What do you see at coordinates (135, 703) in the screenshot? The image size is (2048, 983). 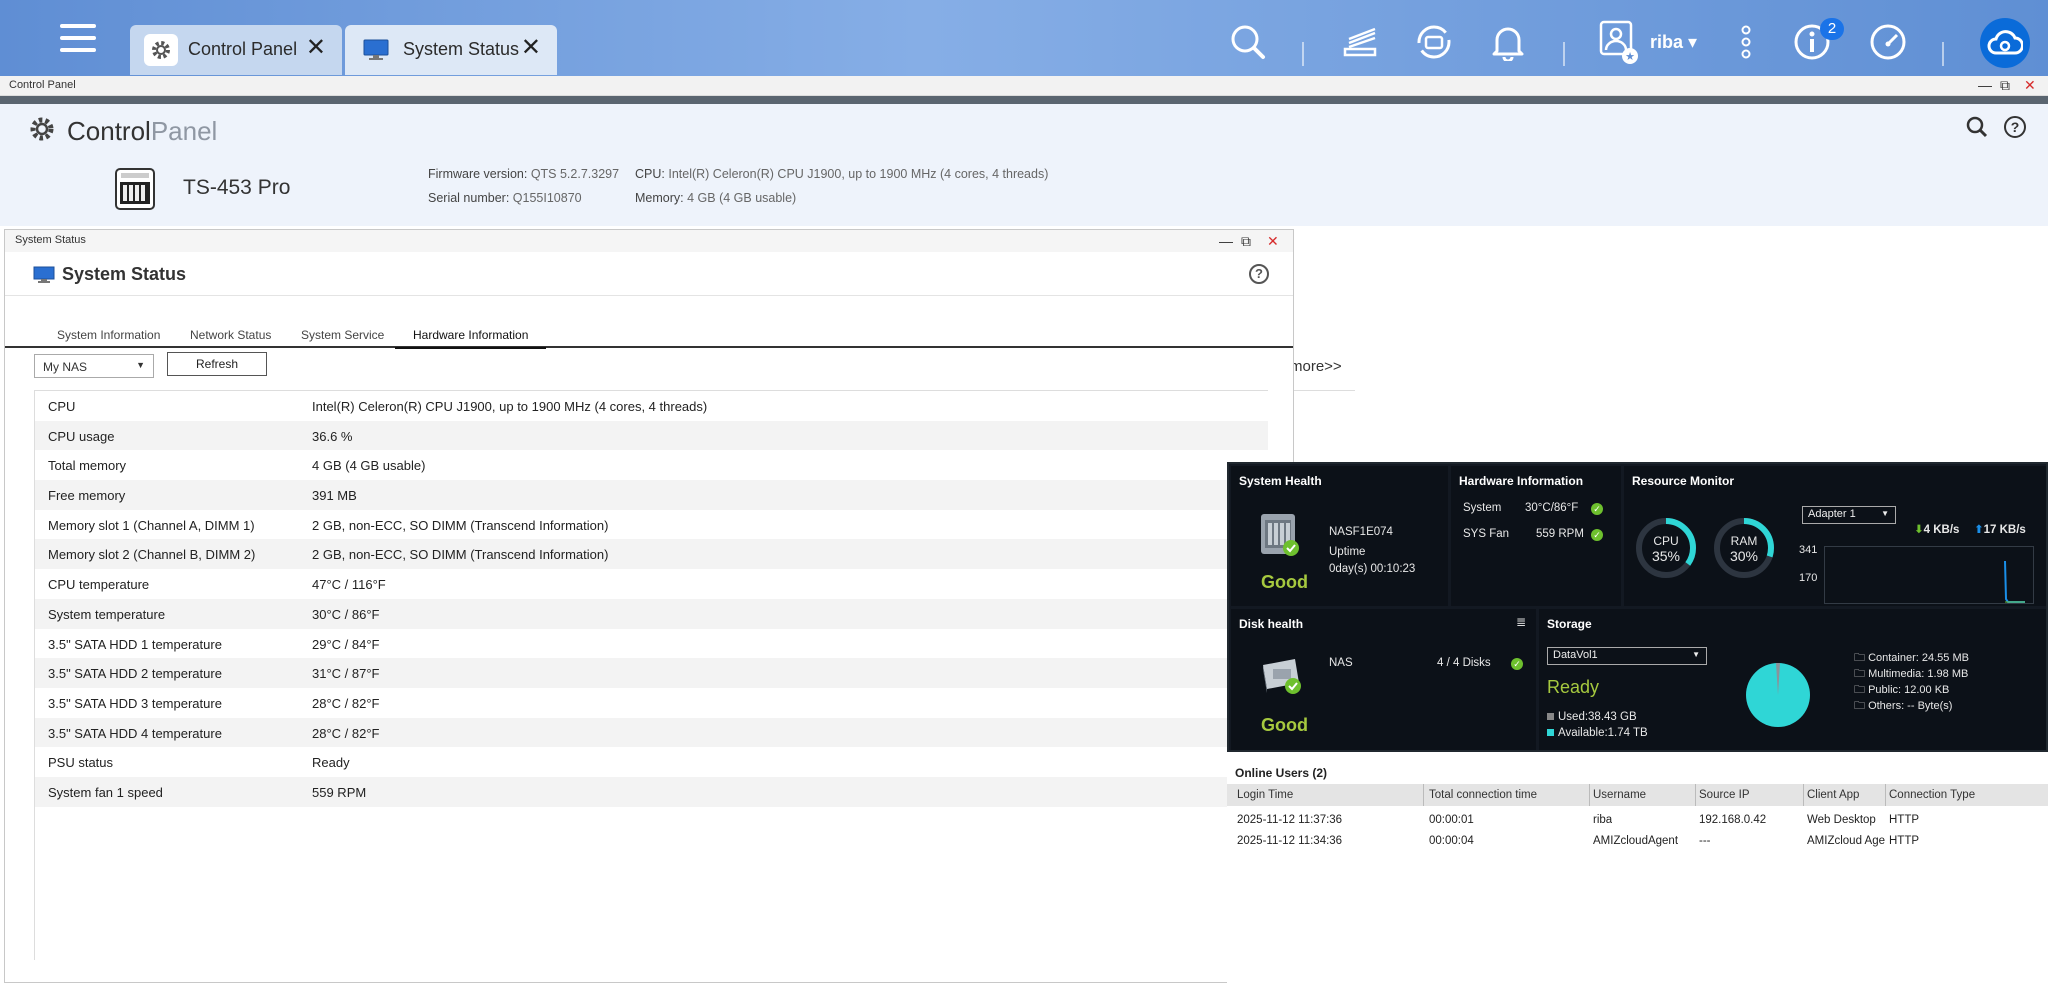 I see `row-key: 3.5" SATA HDD 3 temperature` at bounding box center [135, 703].